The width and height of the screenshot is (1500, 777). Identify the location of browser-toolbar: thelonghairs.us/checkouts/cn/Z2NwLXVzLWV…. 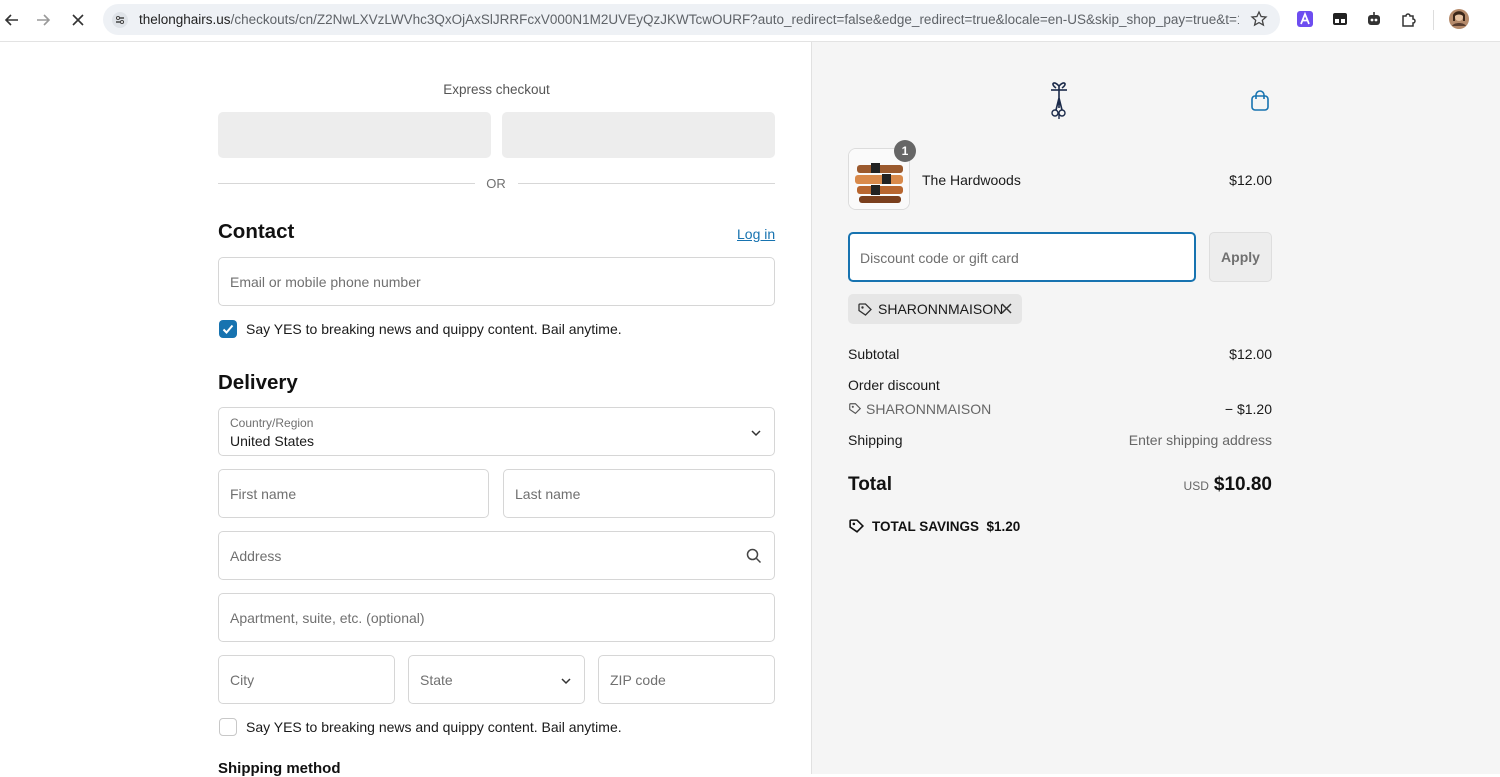
(750, 21).